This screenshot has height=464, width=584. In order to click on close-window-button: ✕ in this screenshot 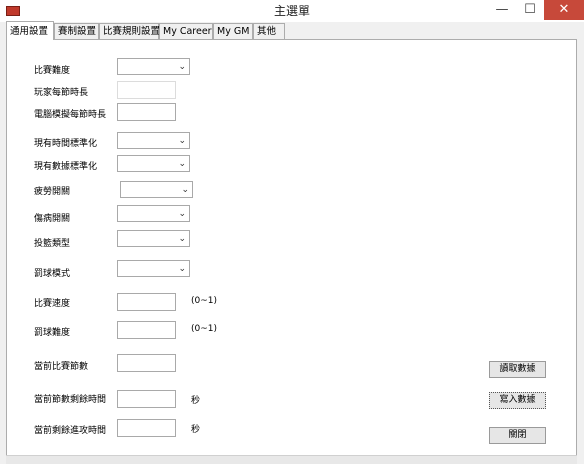, I will do `click(564, 10)`.